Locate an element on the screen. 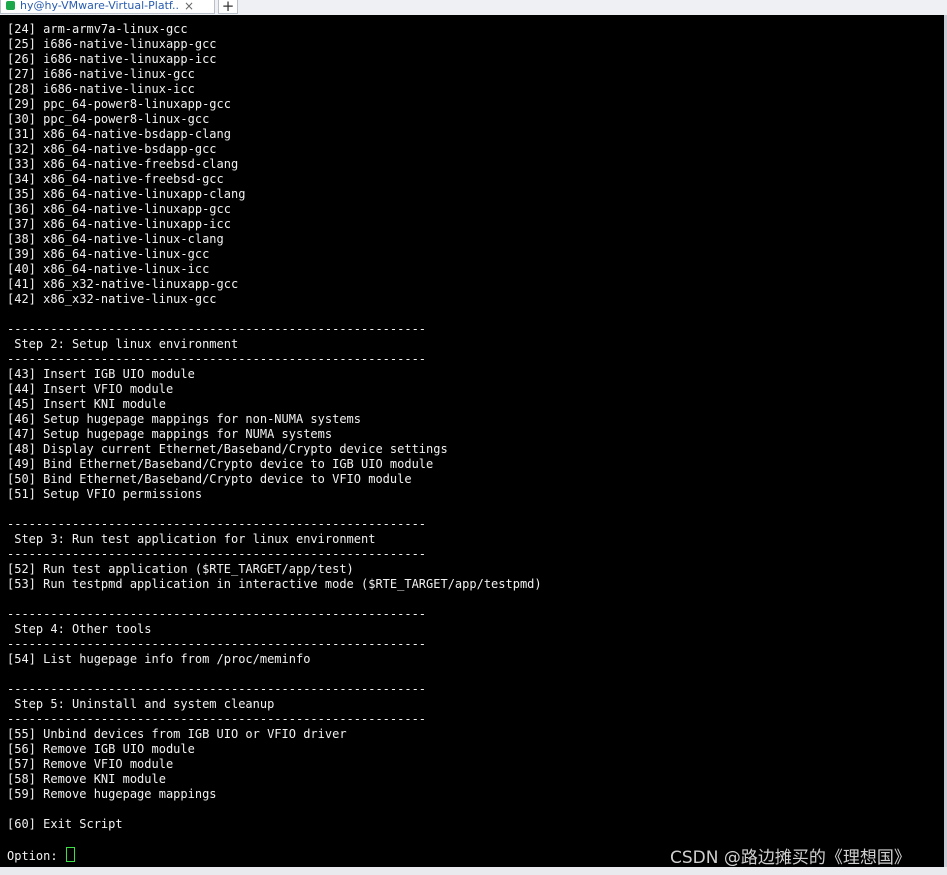  menu-option: [44] Insert VFIO module is located at coordinates (90, 389).